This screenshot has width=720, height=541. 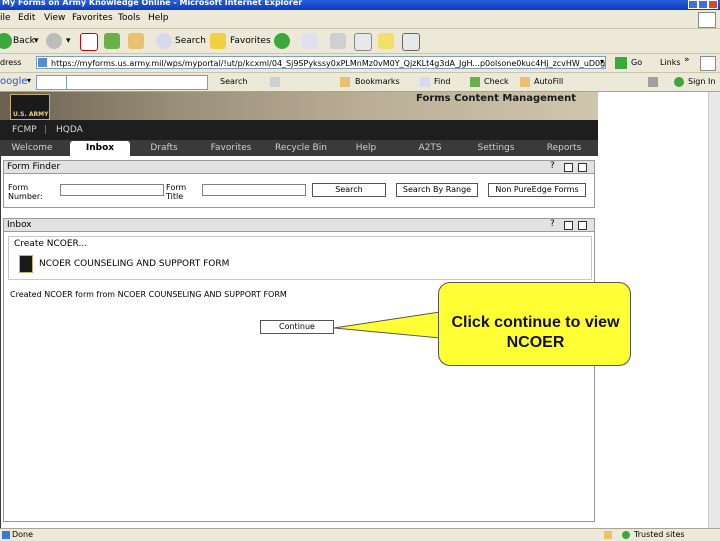 I want to click on form-finder-header: Form Finder ?, so click(x=299, y=167).